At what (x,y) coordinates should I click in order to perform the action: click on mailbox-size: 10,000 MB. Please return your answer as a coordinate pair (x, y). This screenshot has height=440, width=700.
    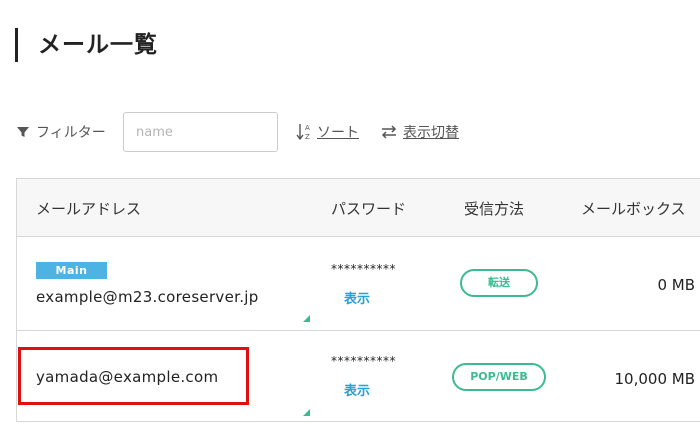
    Looking at the image, I should click on (655, 379).